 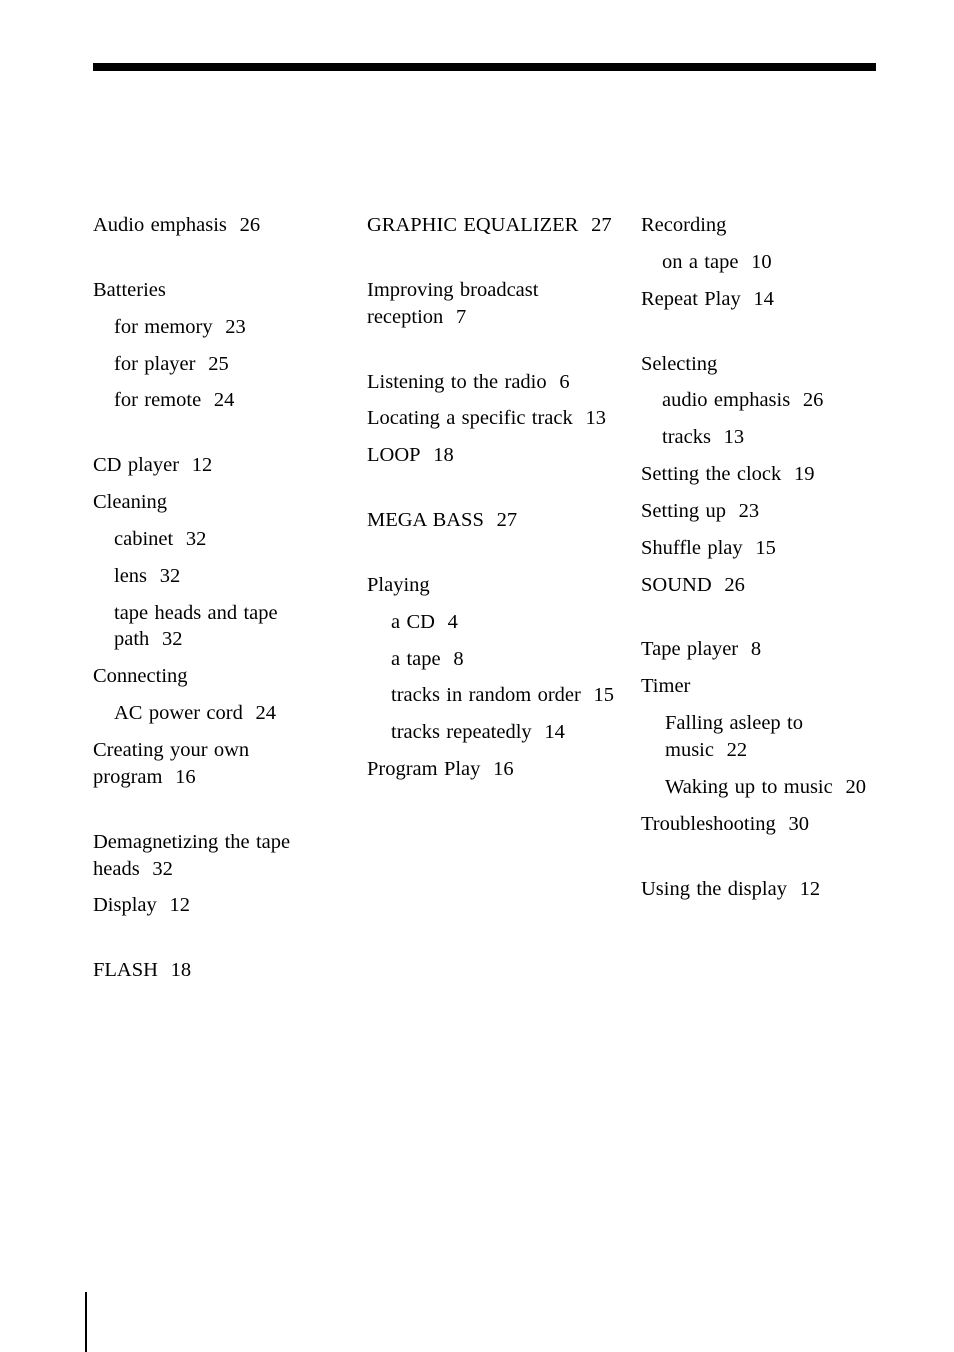 I want to click on index-entry-label: Display, so click(x=125, y=905).